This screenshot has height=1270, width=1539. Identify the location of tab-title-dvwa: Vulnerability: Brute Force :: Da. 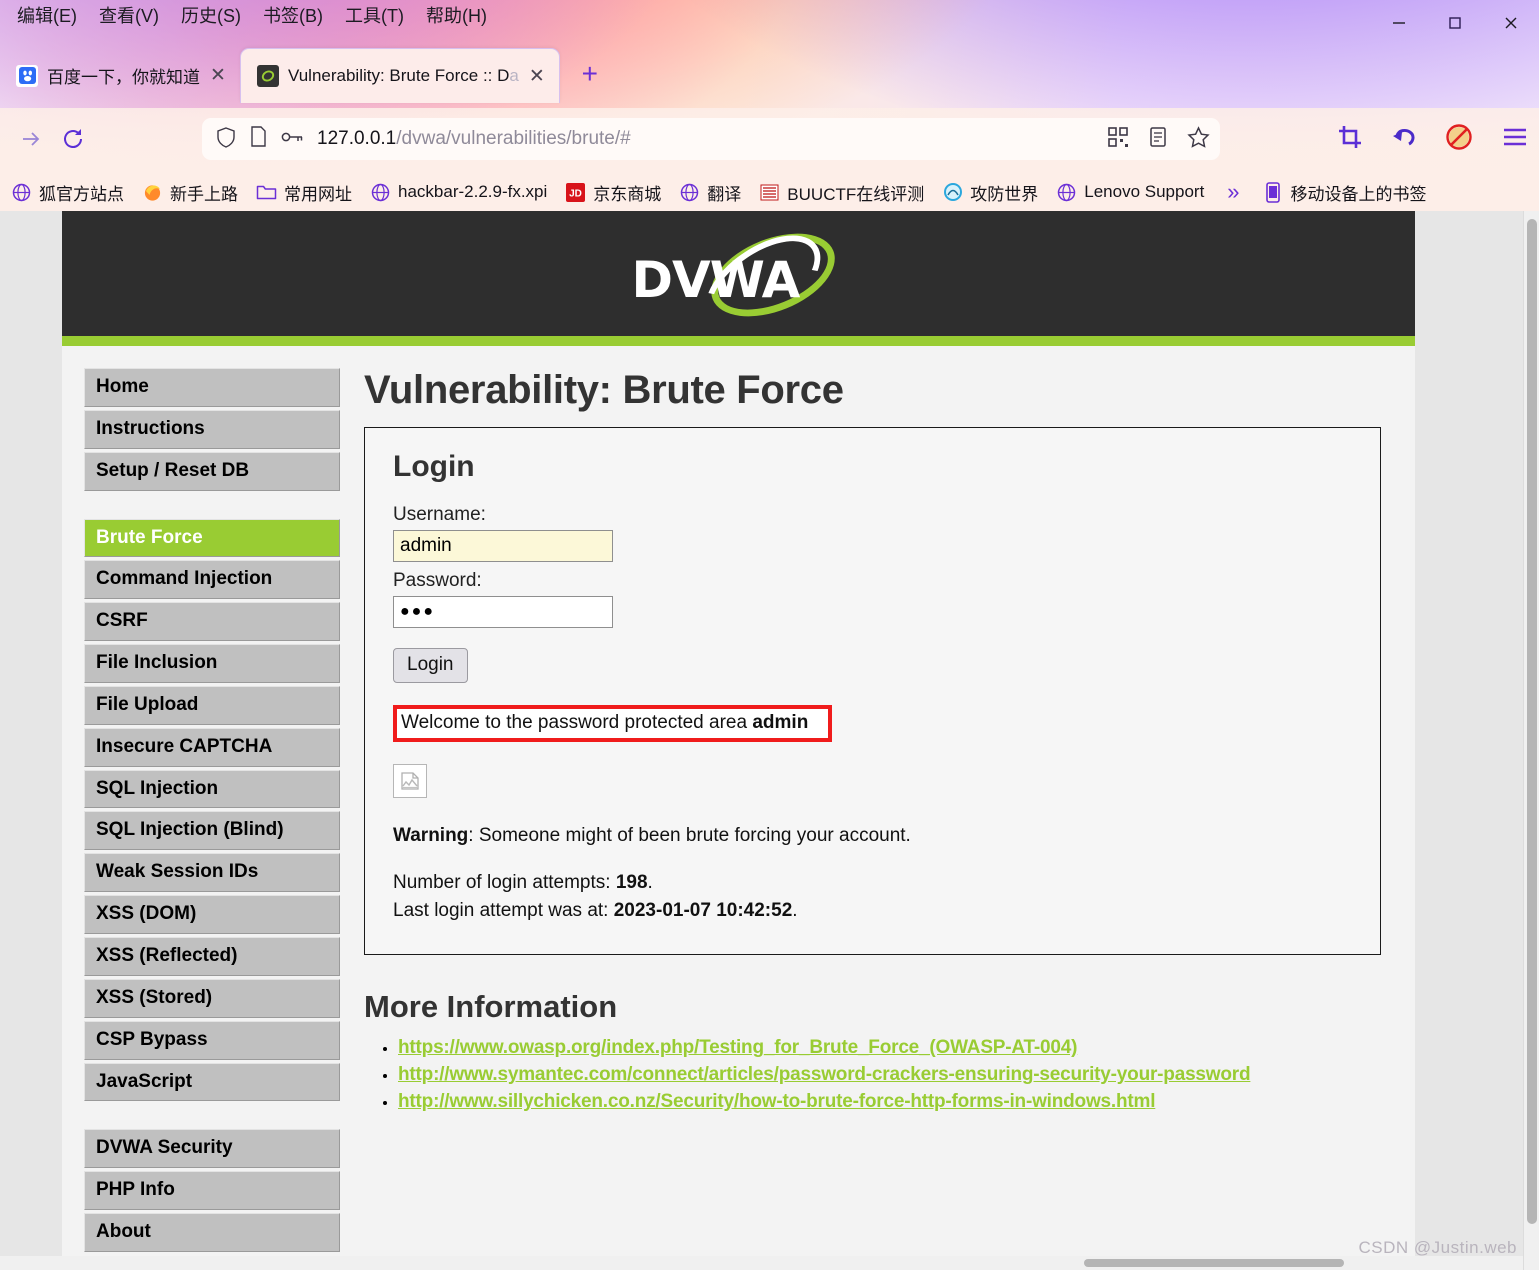
(403, 75).